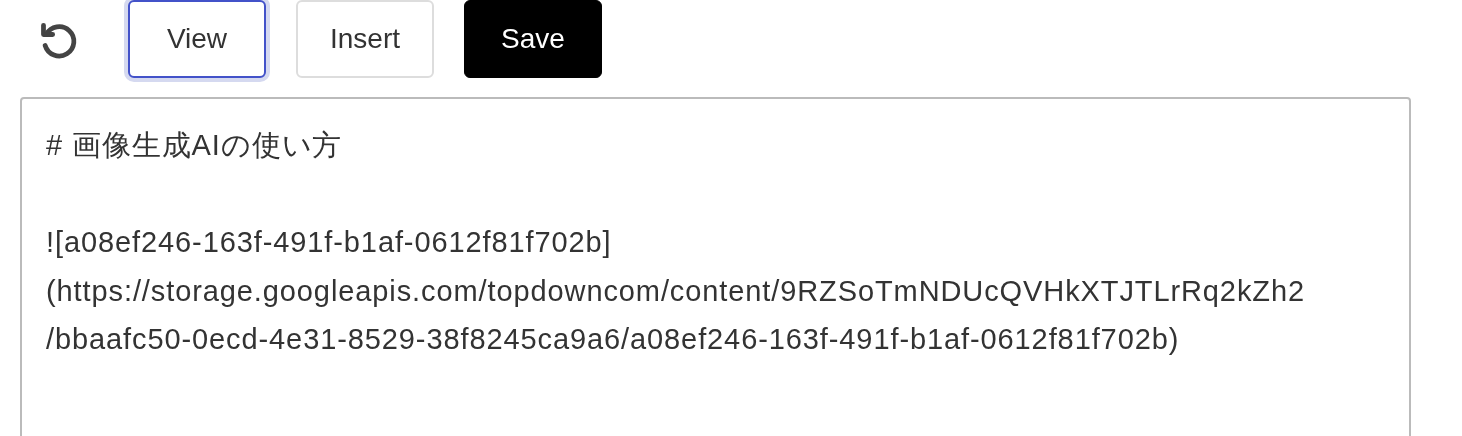 This screenshot has height=436, width=1462. I want to click on editor-line: (https://storage.googleapis.com/topdowncom/content/9RZSoTmNDUcQVHkXTJTLrRq2kZh2, so click(675, 291).